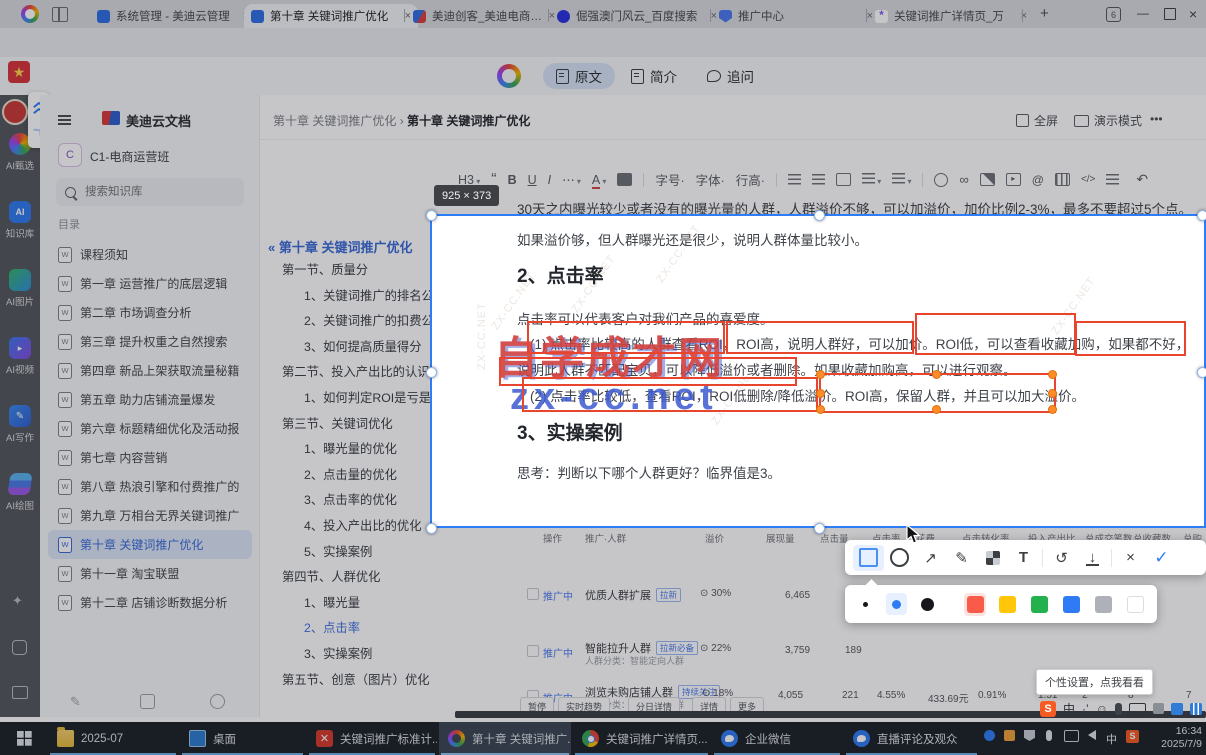  Describe the element at coordinates (913, 534) in the screenshot. I see `mouse-cursor` at that location.